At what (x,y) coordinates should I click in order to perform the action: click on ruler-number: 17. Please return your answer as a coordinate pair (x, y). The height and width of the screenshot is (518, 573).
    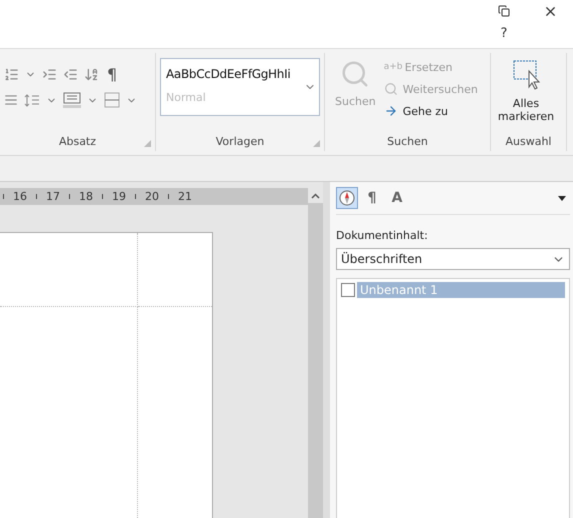
    Looking at the image, I should click on (53, 196).